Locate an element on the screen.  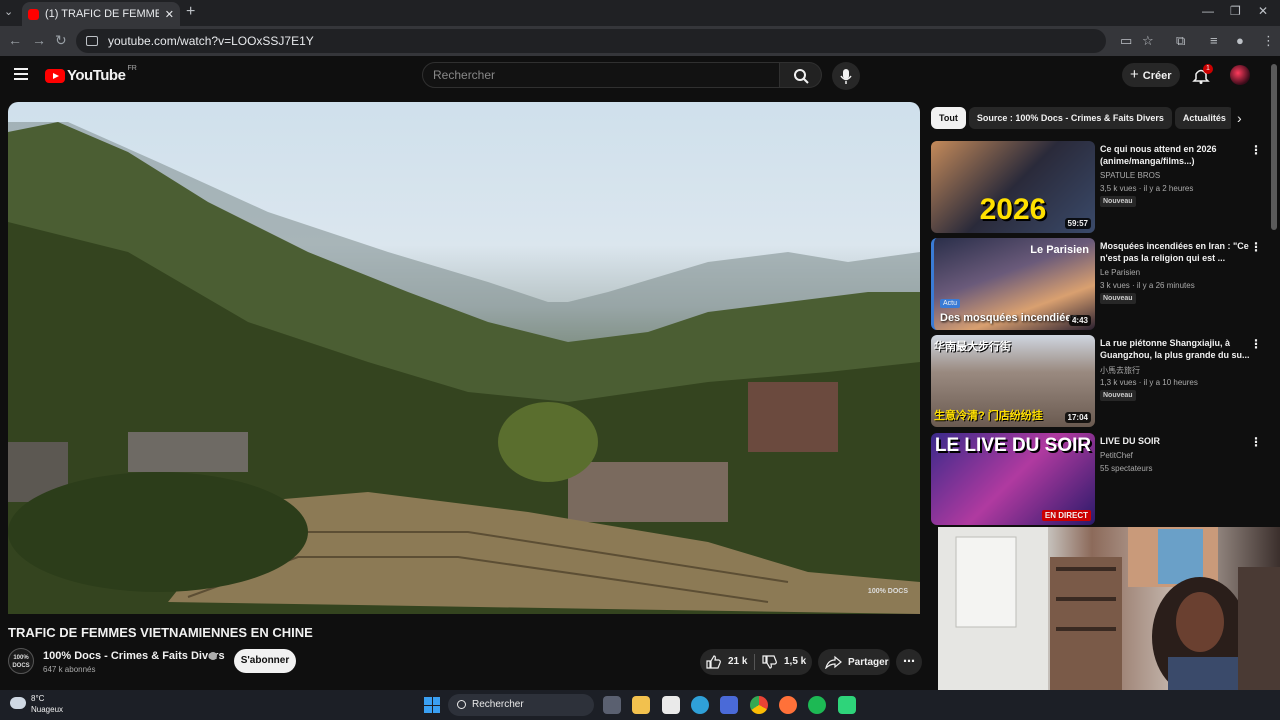
notepad-icon is located at coordinates (671, 705).